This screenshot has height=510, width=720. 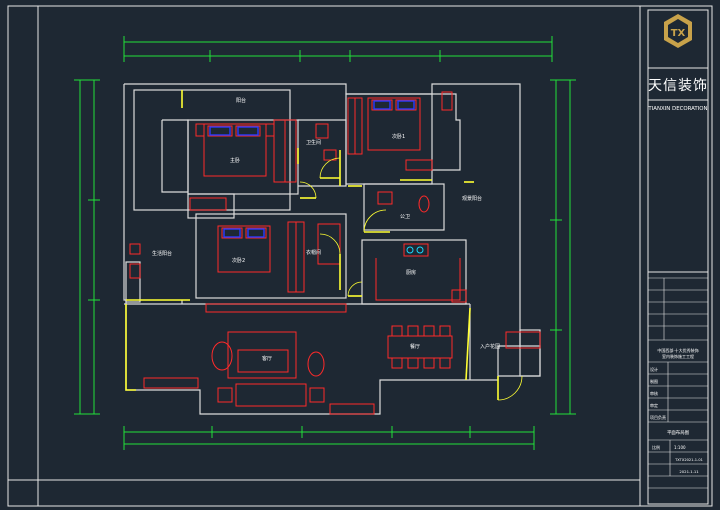 What do you see at coordinates (238, 260) in the screenshot?
I see `label-bedroom-2: 次卧2` at bounding box center [238, 260].